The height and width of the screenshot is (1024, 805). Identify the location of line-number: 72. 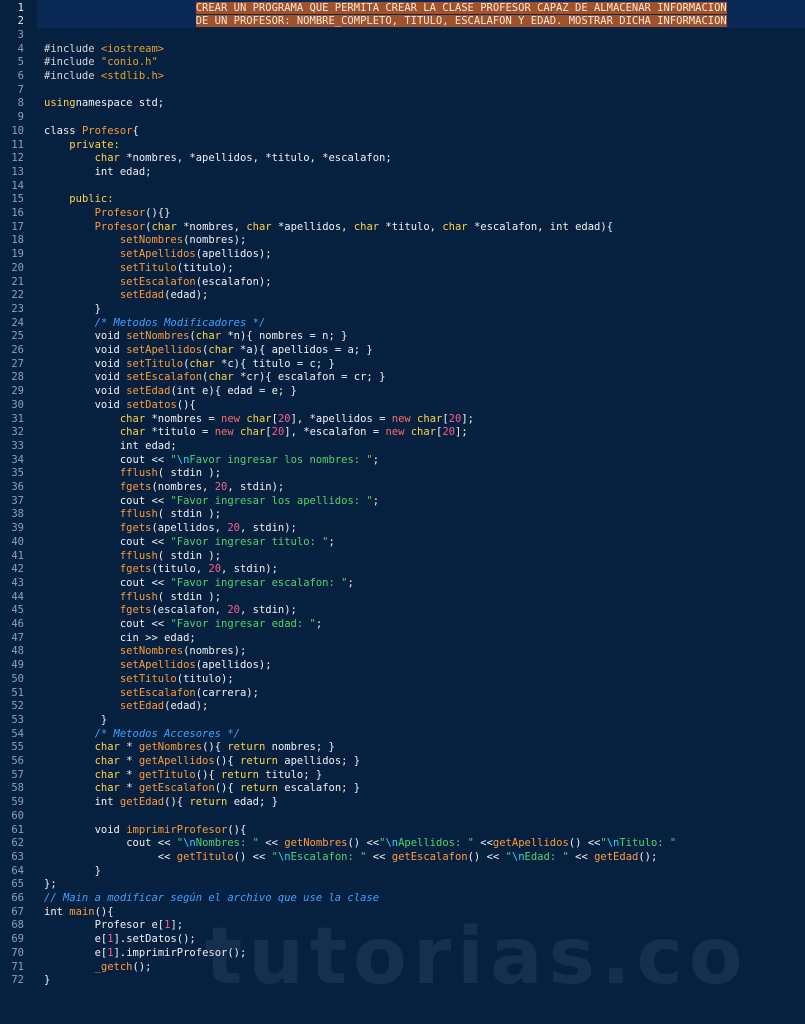
(17, 980).